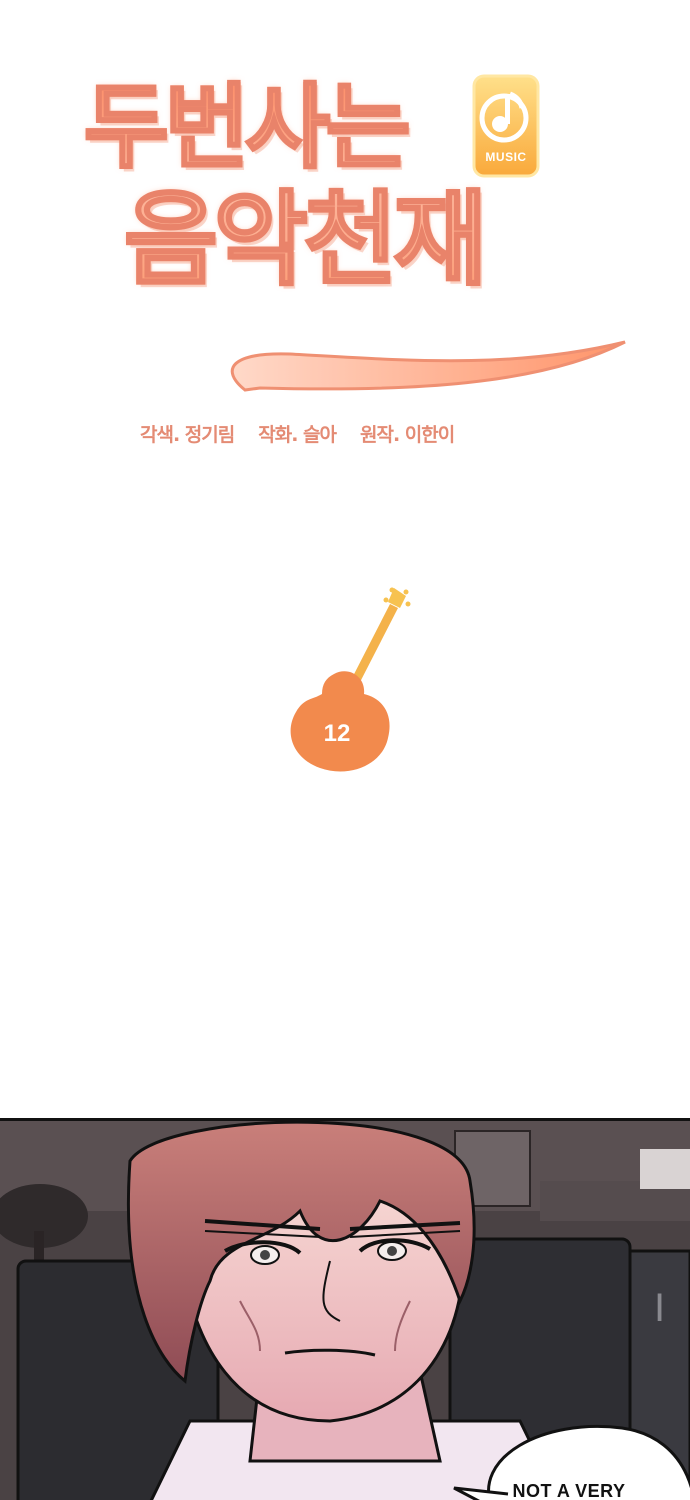  I want to click on music-note-icon, so click(506, 126).